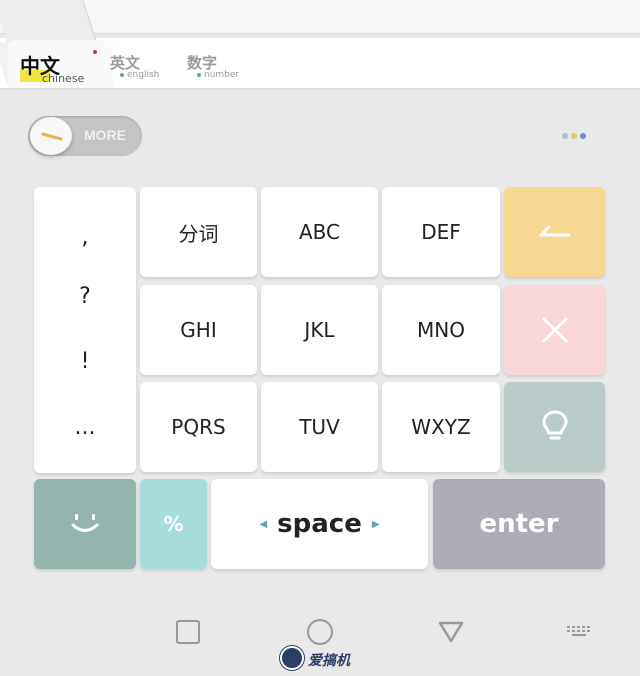 Image resolution: width=640 pixels, height=676 pixels. What do you see at coordinates (441, 232) in the screenshot?
I see `key-def: DEF` at bounding box center [441, 232].